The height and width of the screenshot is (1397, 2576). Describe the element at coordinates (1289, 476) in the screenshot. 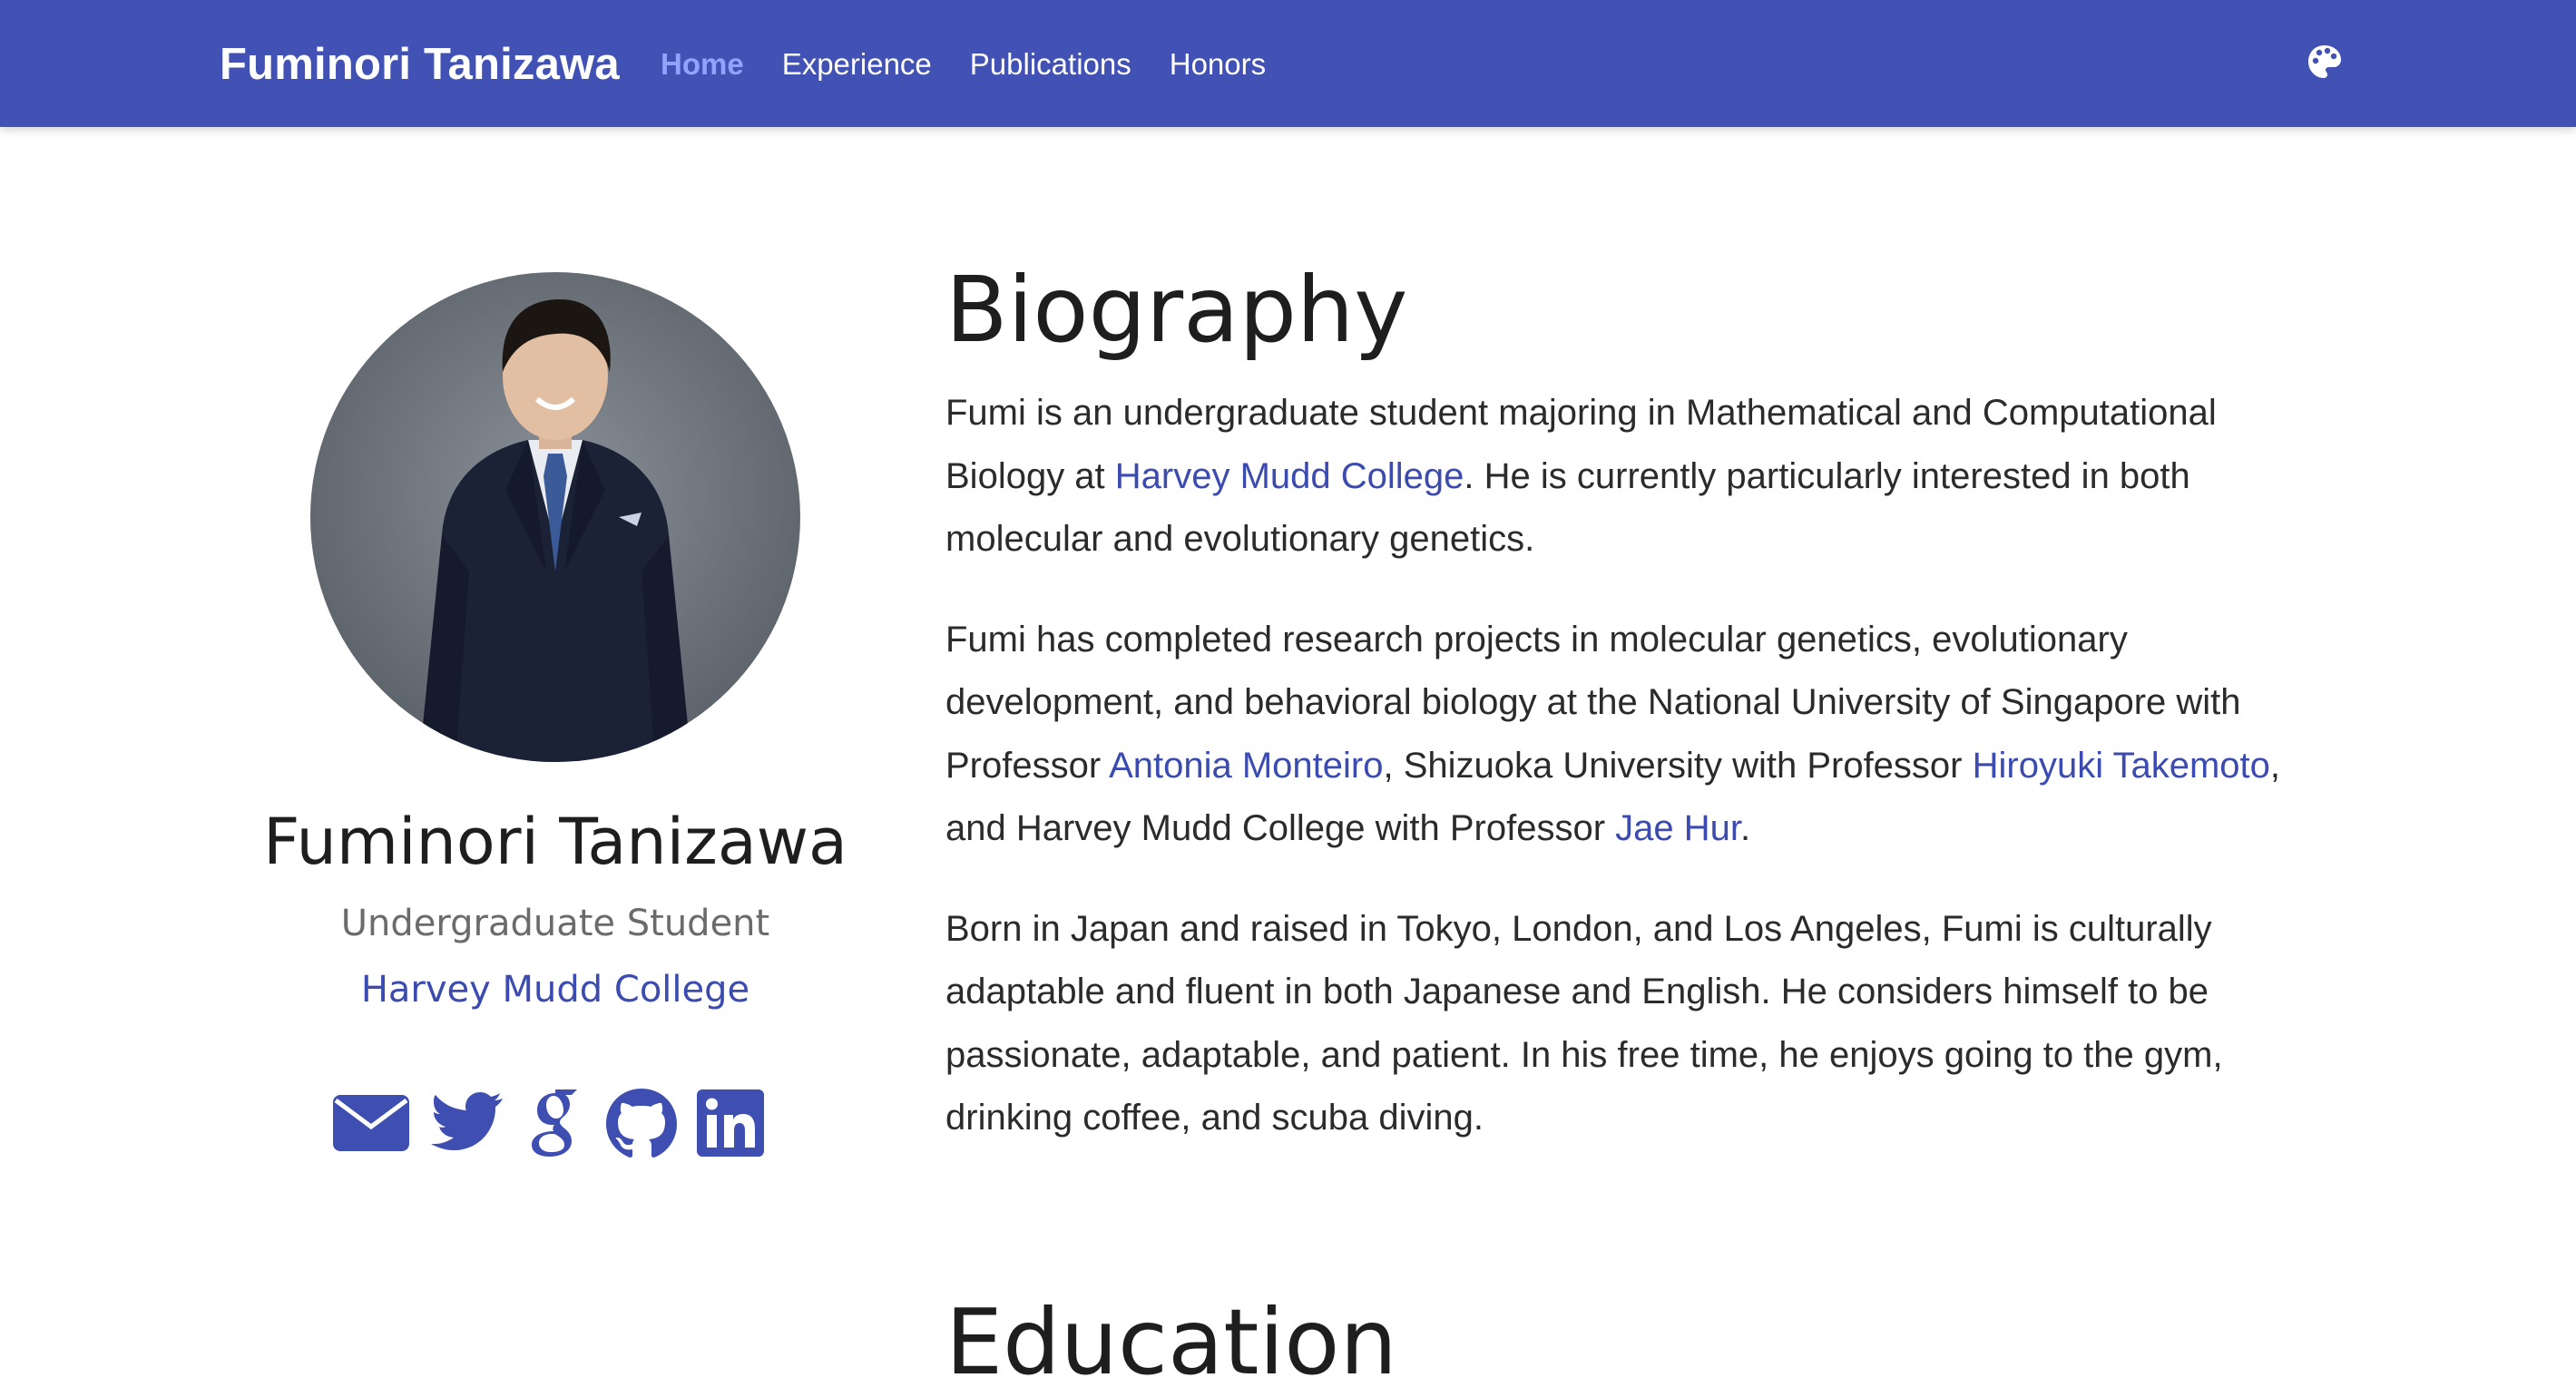

I see `harvey-mudd-link: Harvey Mudd College` at that location.